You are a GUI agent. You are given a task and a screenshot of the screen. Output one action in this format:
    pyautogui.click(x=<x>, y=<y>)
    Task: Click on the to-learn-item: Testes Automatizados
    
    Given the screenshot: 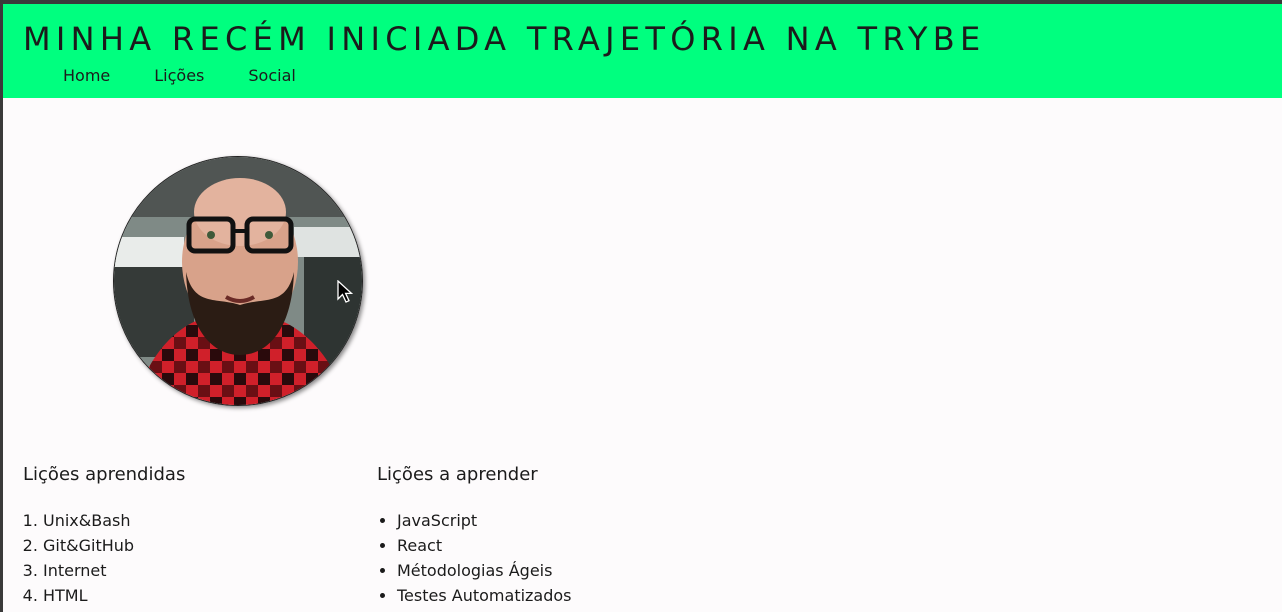 What is the action you would take?
    pyautogui.click(x=484, y=595)
    